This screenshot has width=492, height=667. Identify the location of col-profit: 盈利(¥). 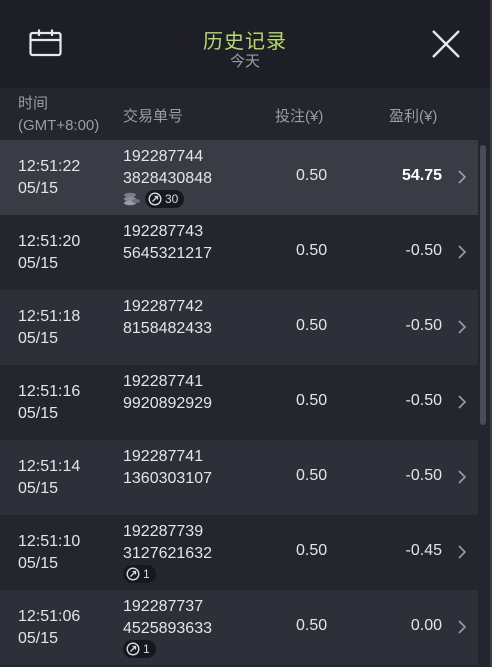
(413, 116).